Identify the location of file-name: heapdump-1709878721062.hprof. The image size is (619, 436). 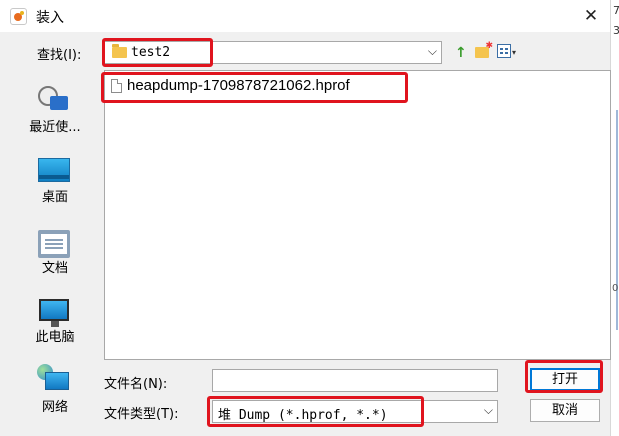
(238, 85).